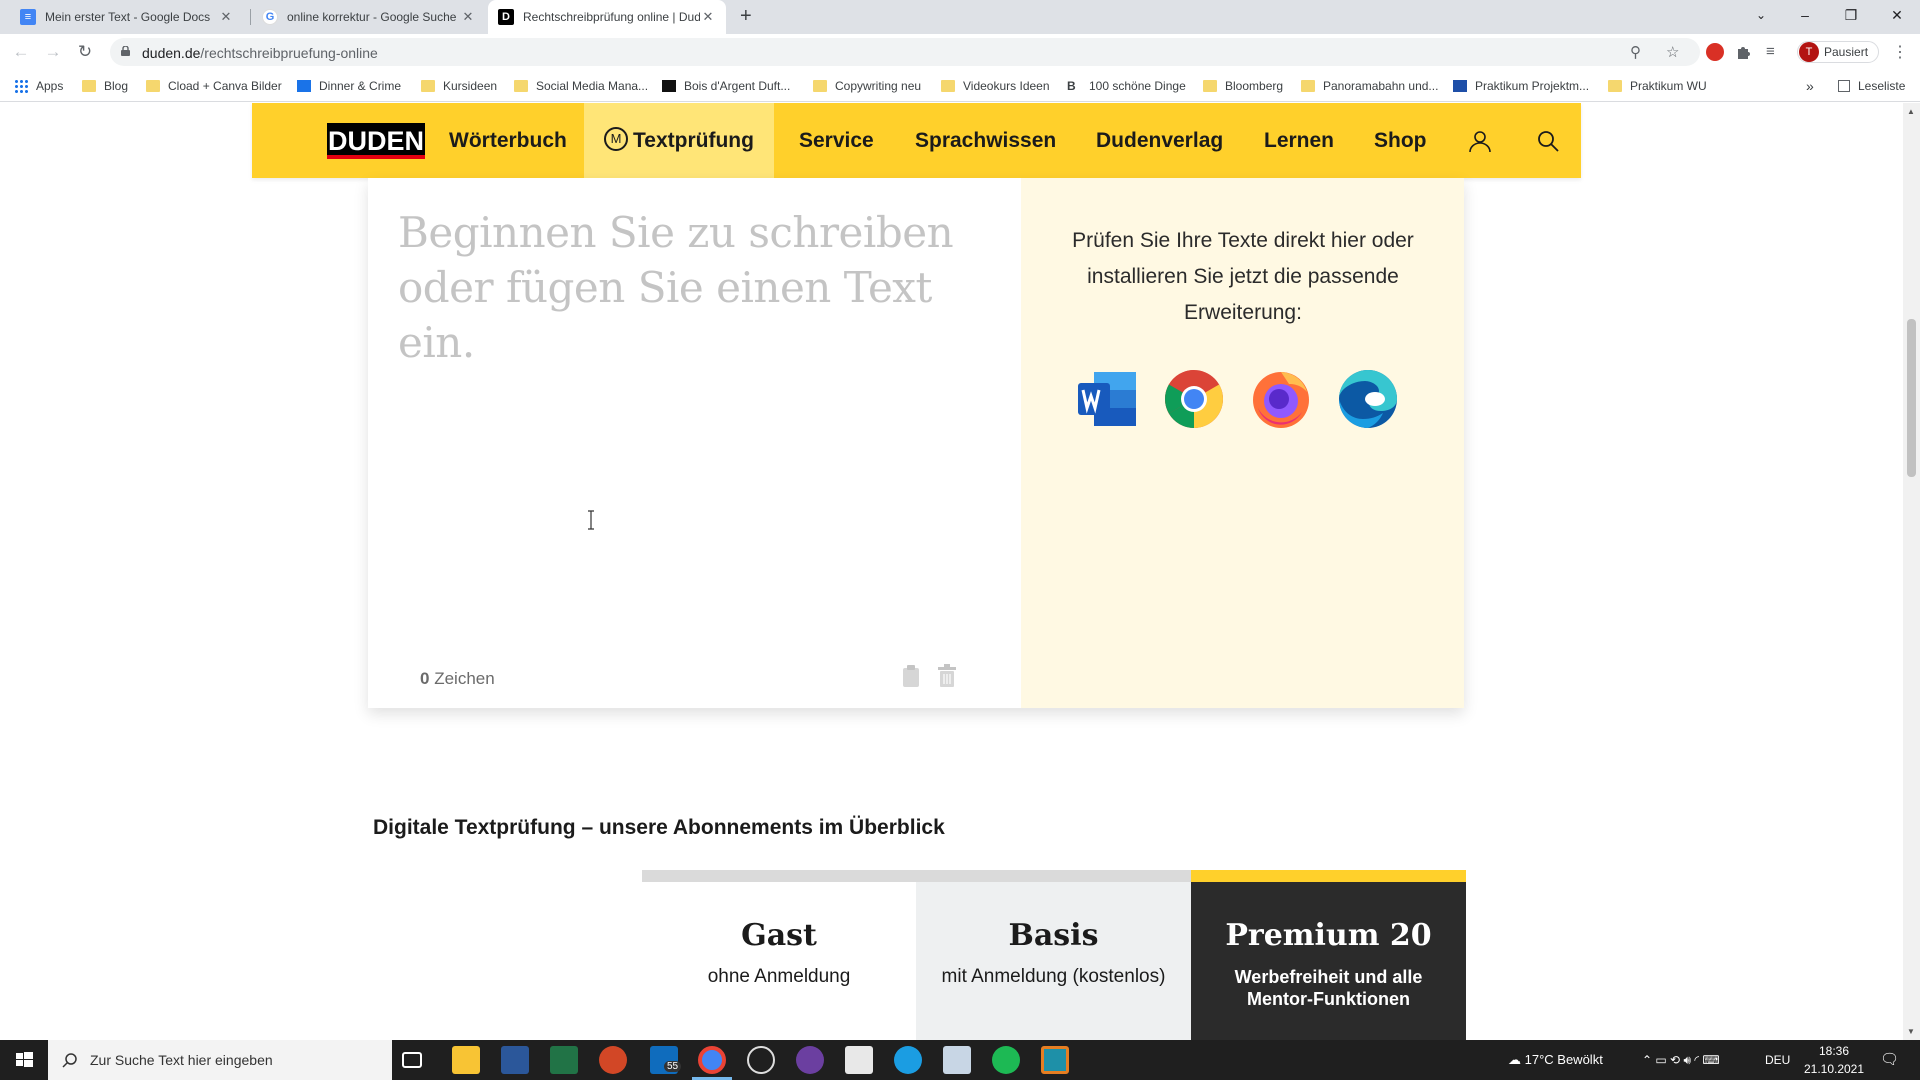 This screenshot has width=1920, height=1080. What do you see at coordinates (349, 86) in the screenshot?
I see `bookmark-dinner-crime: Dinner & Crime` at bounding box center [349, 86].